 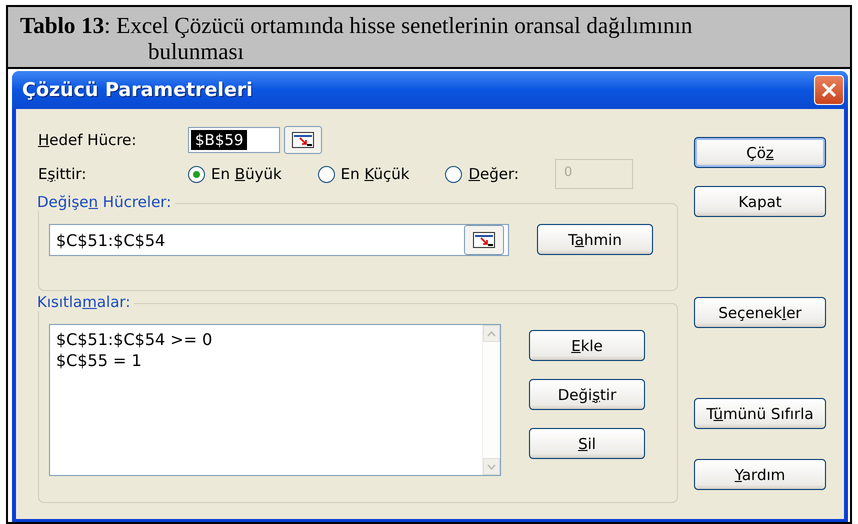 What do you see at coordinates (587, 345) in the screenshot?
I see `constraint-button: Ekle` at bounding box center [587, 345].